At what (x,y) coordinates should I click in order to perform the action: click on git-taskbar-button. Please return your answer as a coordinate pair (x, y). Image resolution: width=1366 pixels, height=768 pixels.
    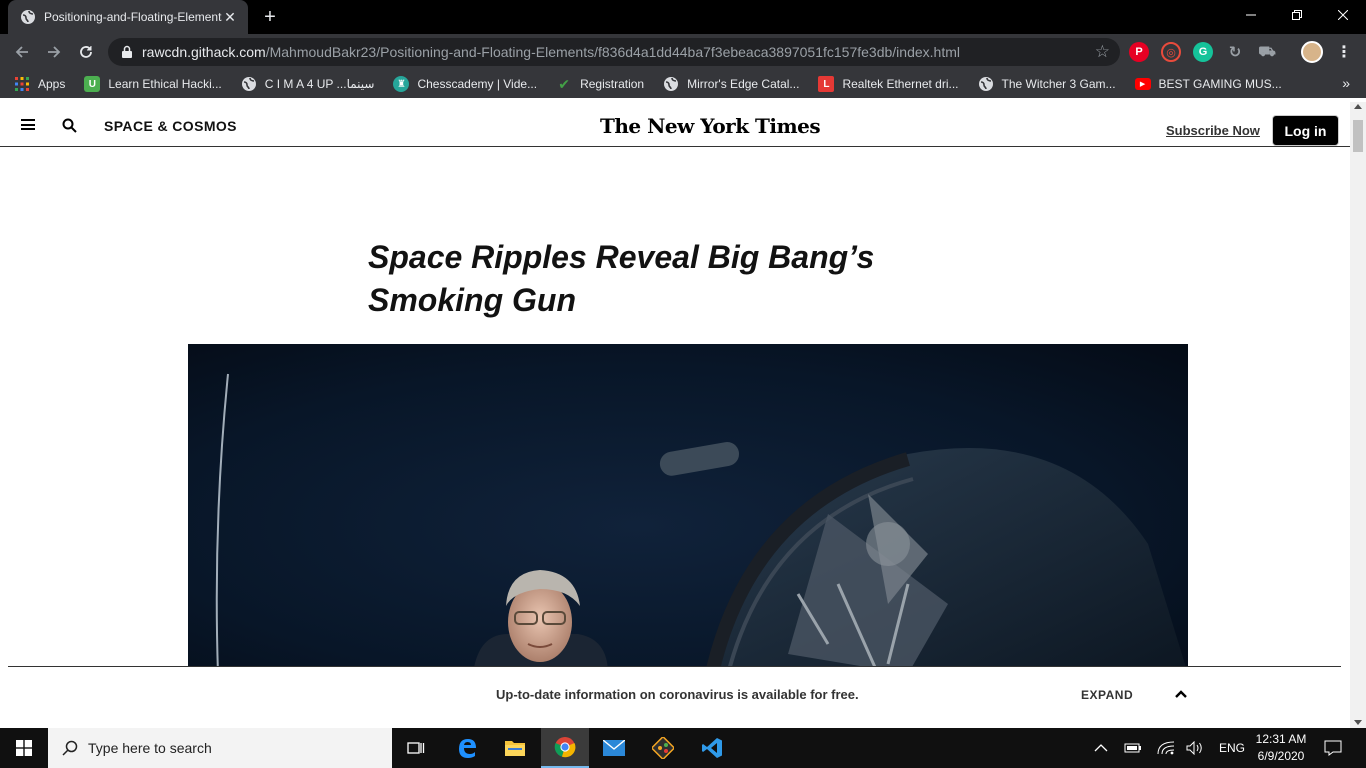
    Looking at the image, I should click on (663, 748).